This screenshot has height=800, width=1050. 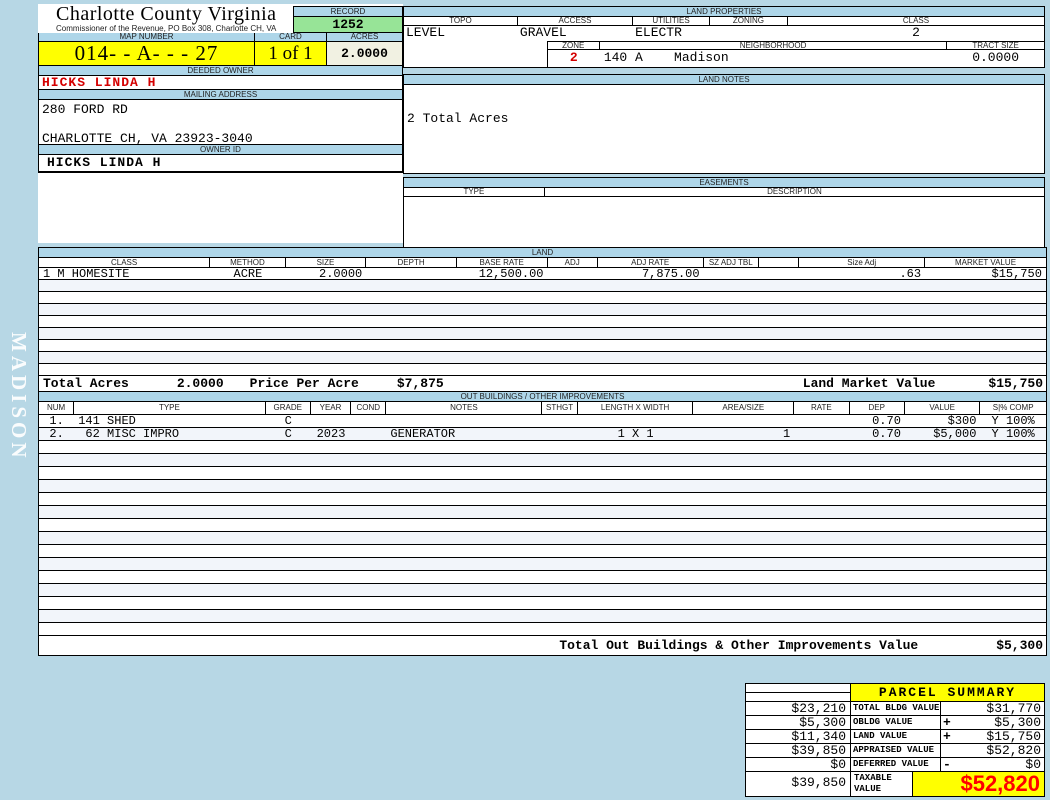 What do you see at coordinates (744, 408) in the screenshot?
I see `column-header: AREA/SIZE` at bounding box center [744, 408].